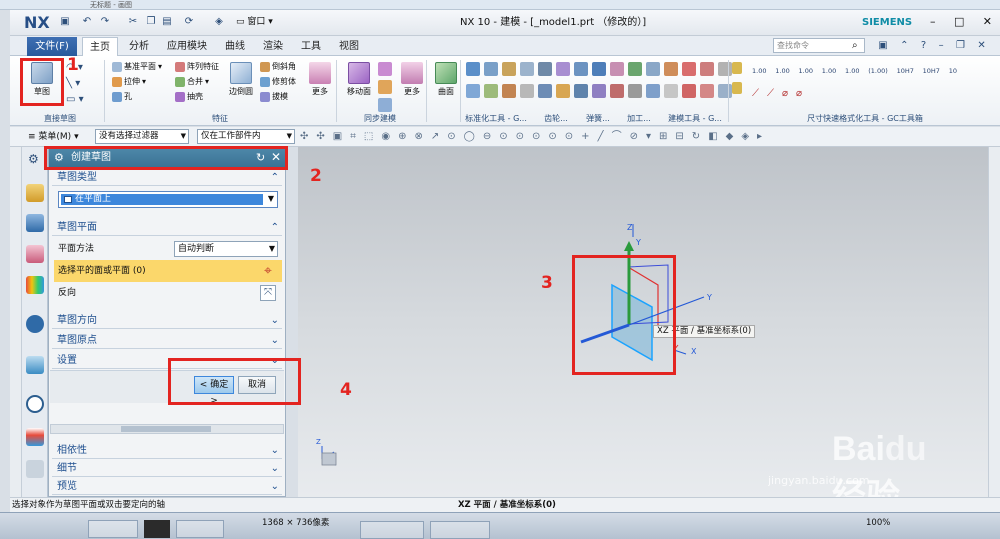 This screenshot has width=1000, height=539. Describe the element at coordinates (167, 178) in the screenshot. I see `section-sketch-type: 草图类型 ⌃` at that location.